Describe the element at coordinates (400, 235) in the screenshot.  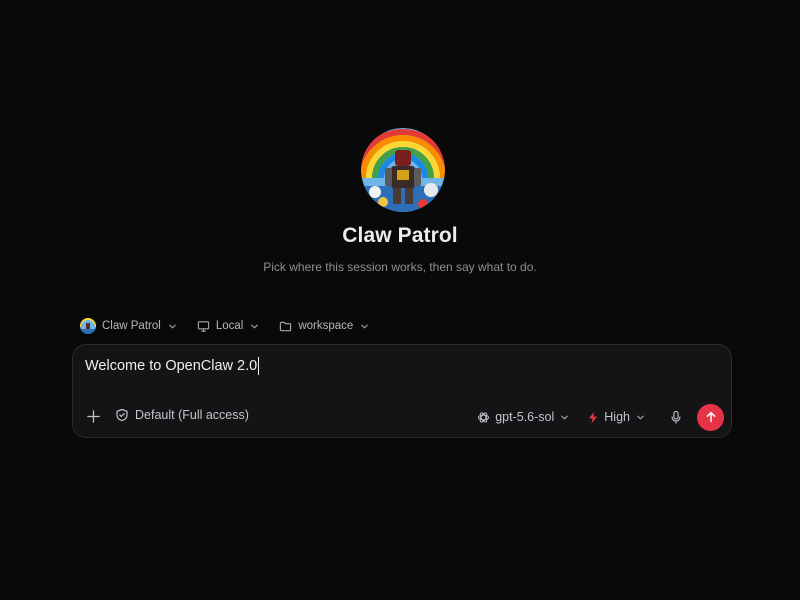
I see `agent-name-heading: Claw Patrol` at that location.